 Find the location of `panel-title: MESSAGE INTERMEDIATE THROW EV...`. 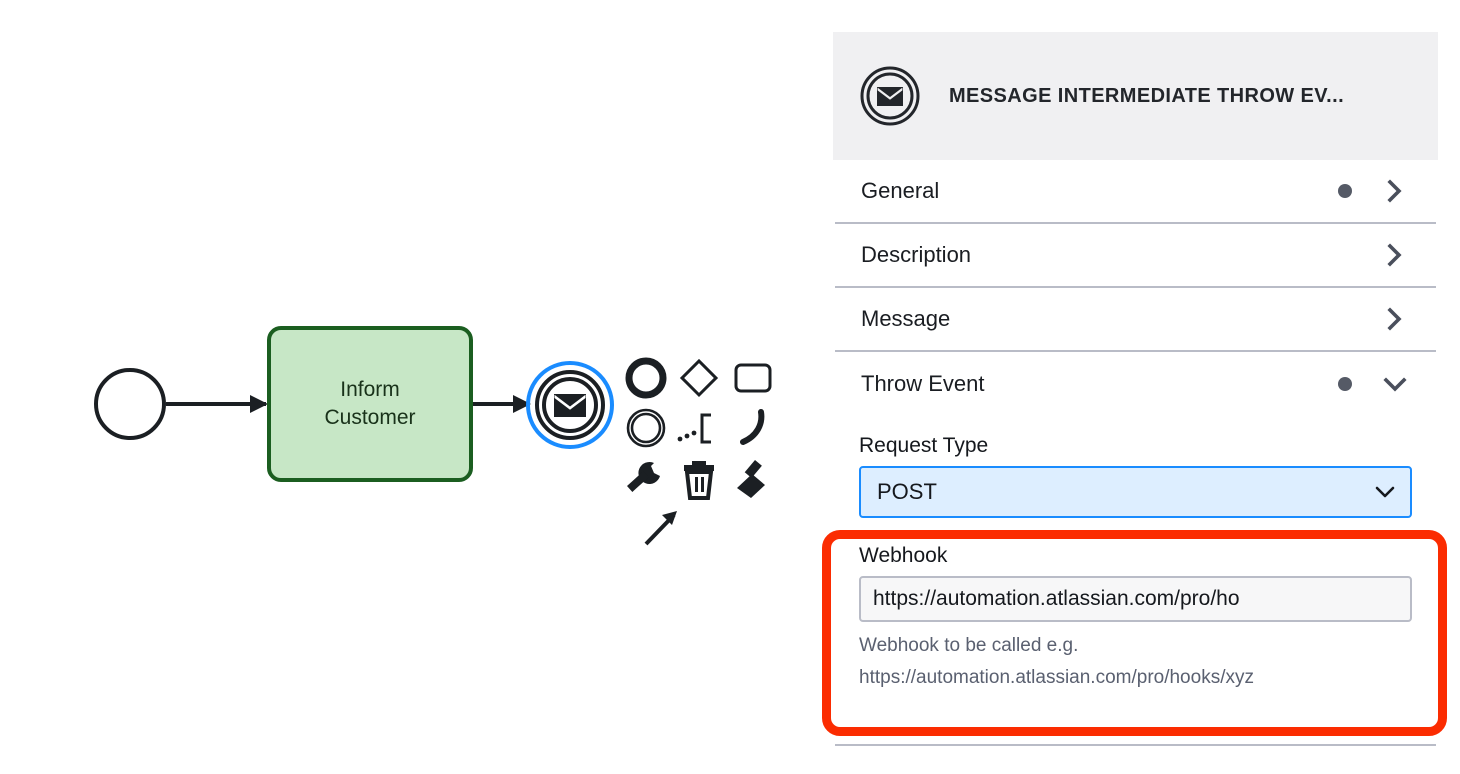

panel-title: MESSAGE INTERMEDIATE THROW EV... is located at coordinates (1147, 95).